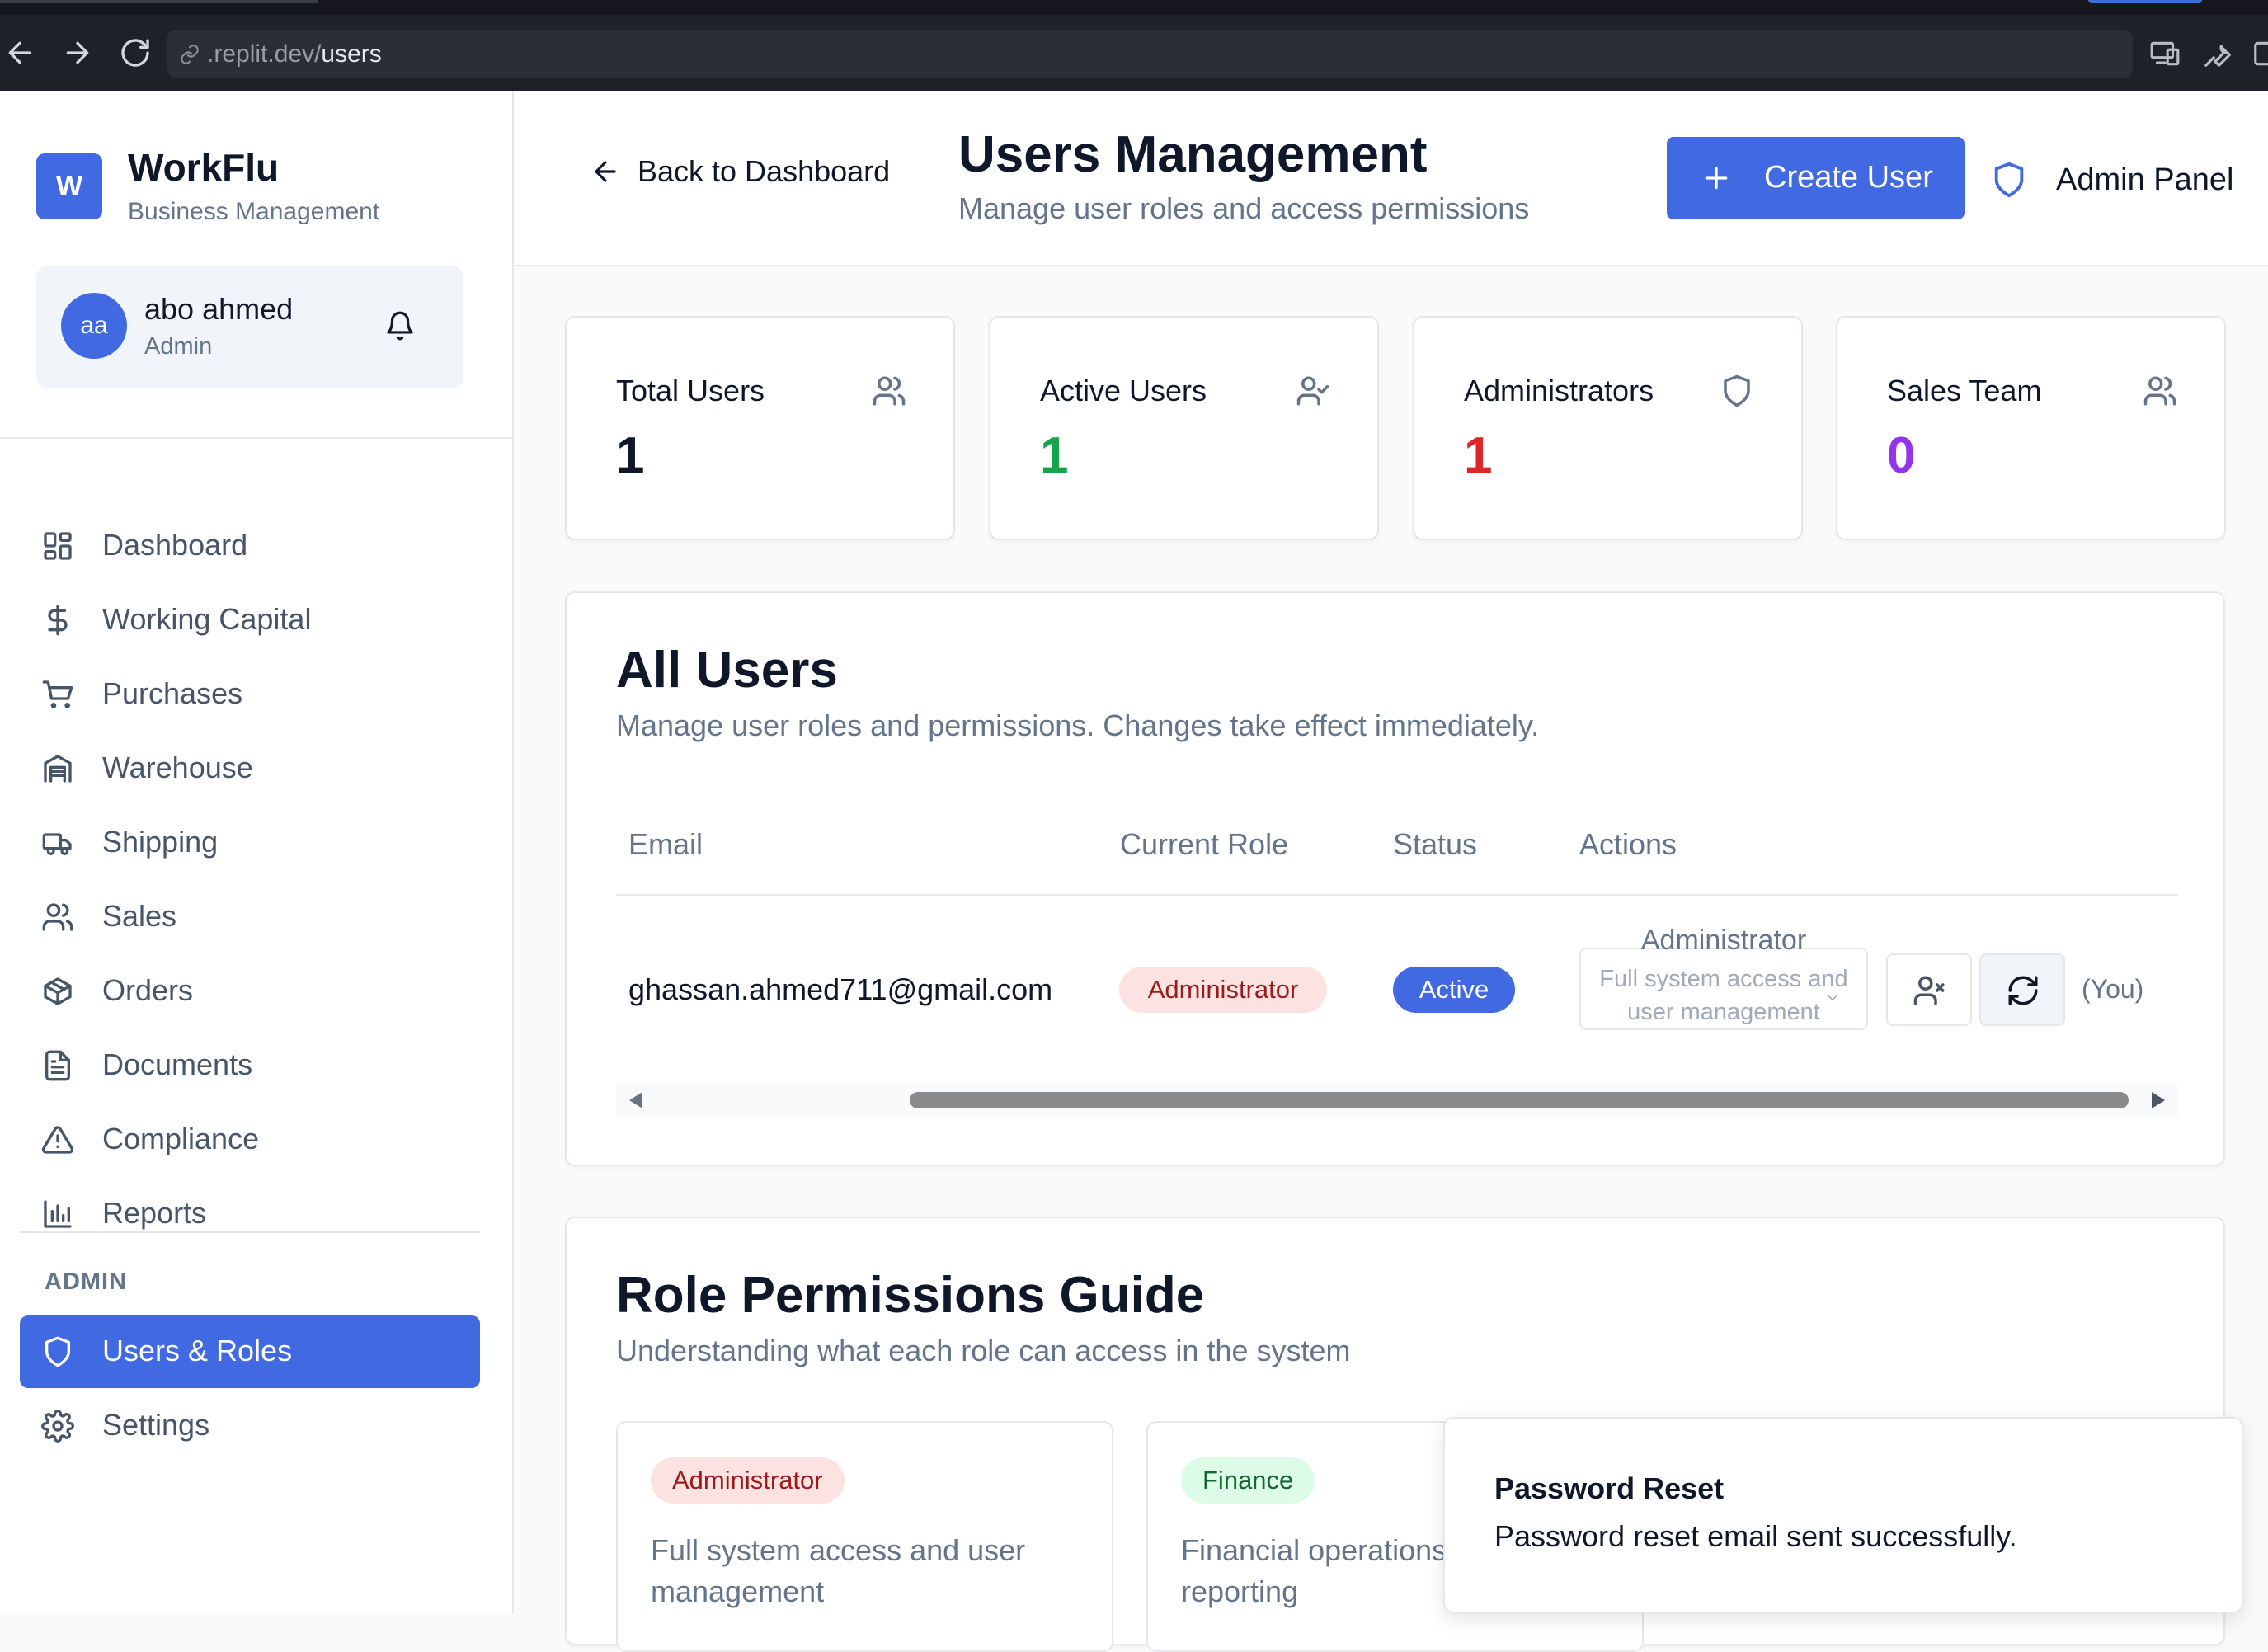 This screenshot has width=2268, height=1652. I want to click on user-name: abo ahmed, so click(219, 309).